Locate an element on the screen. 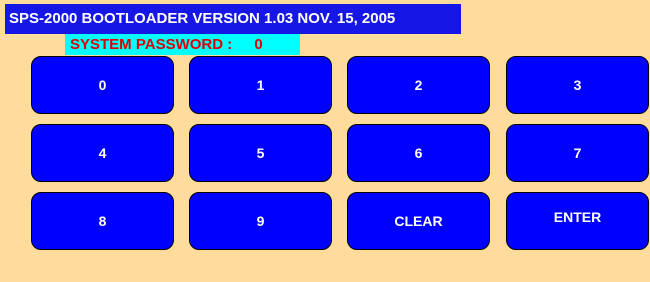 Image resolution: width=650 pixels, height=282 pixels. key-1-button: 1 is located at coordinates (260, 85).